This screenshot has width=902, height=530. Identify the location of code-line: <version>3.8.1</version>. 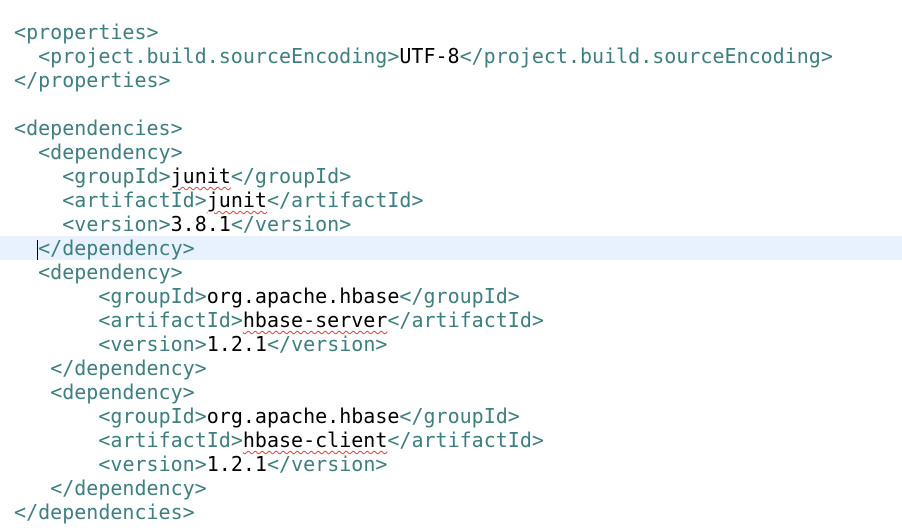
(451, 224).